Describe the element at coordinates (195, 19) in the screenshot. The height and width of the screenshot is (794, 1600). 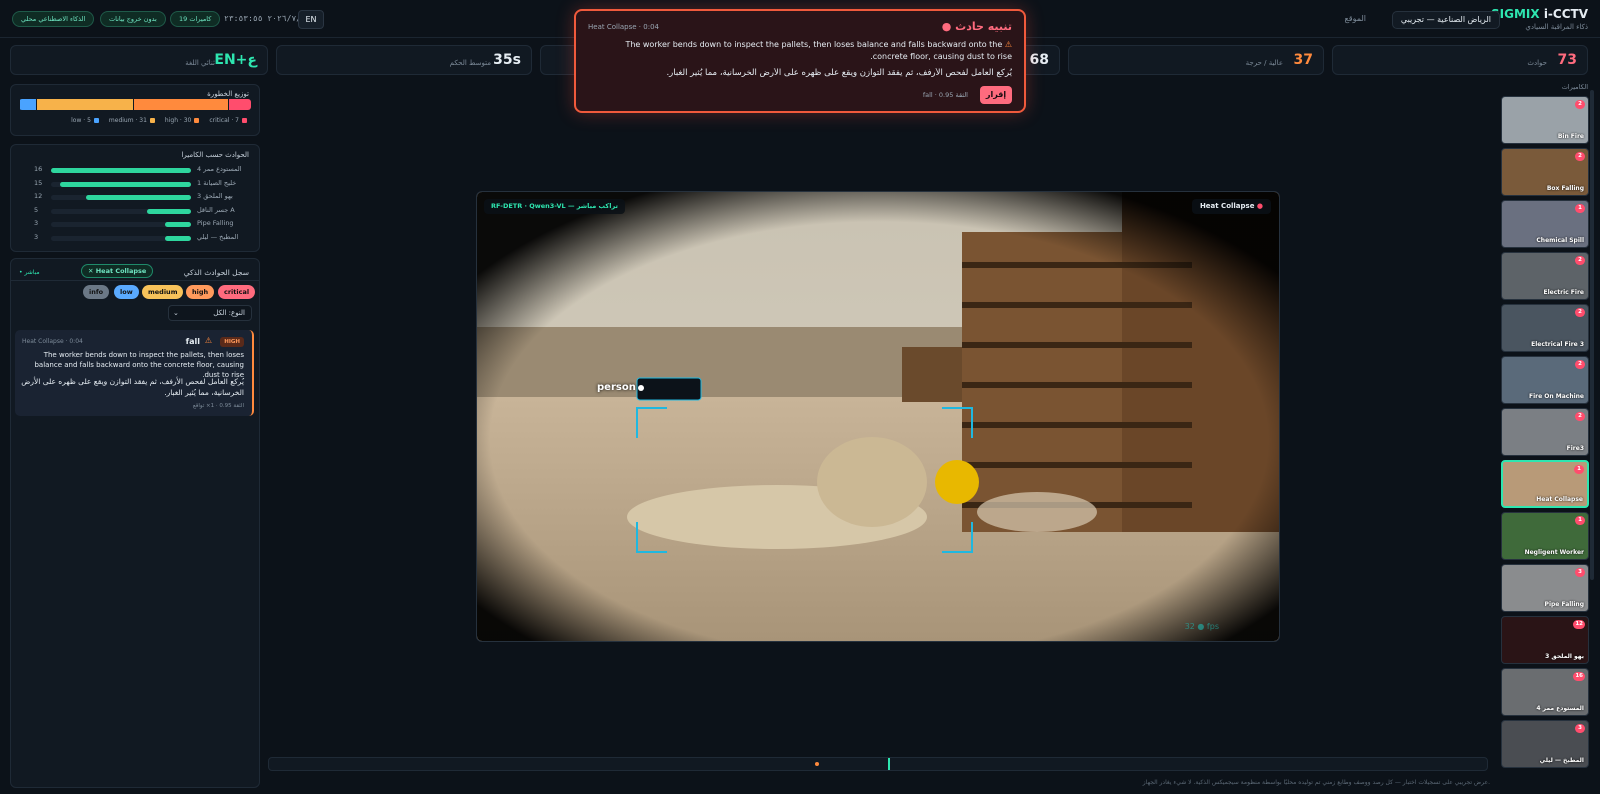
I see `pill-cameras: 19 كاميرات` at that location.